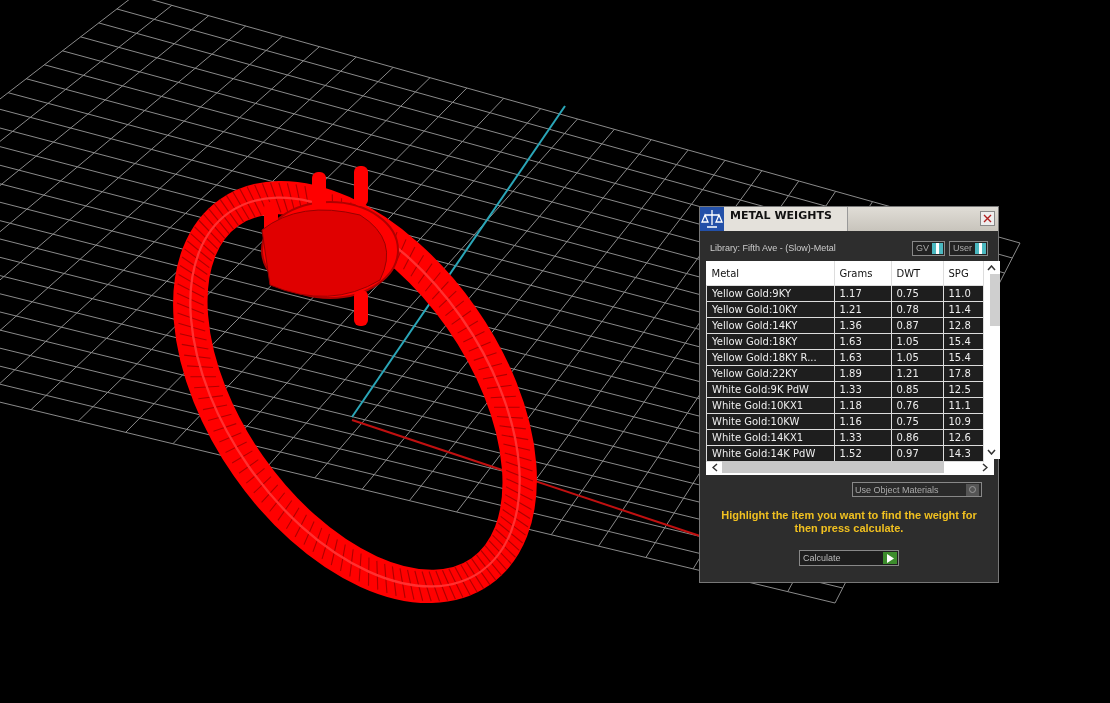 This screenshot has width=1110, height=703. What do you see at coordinates (991, 268) in the screenshot?
I see `scroll-up-icon` at bounding box center [991, 268].